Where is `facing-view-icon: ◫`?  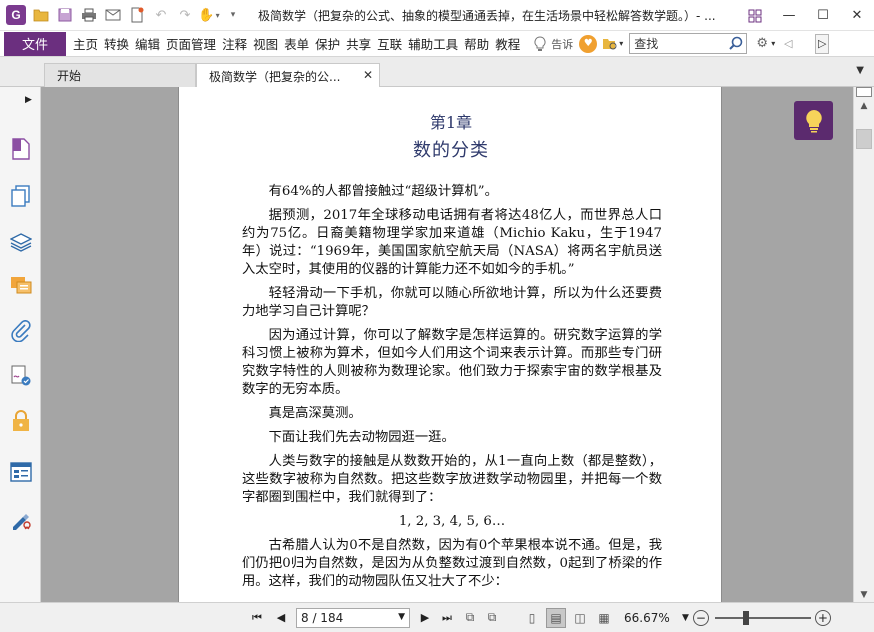
facing-view-icon: ◫ is located at coordinates (580, 618).